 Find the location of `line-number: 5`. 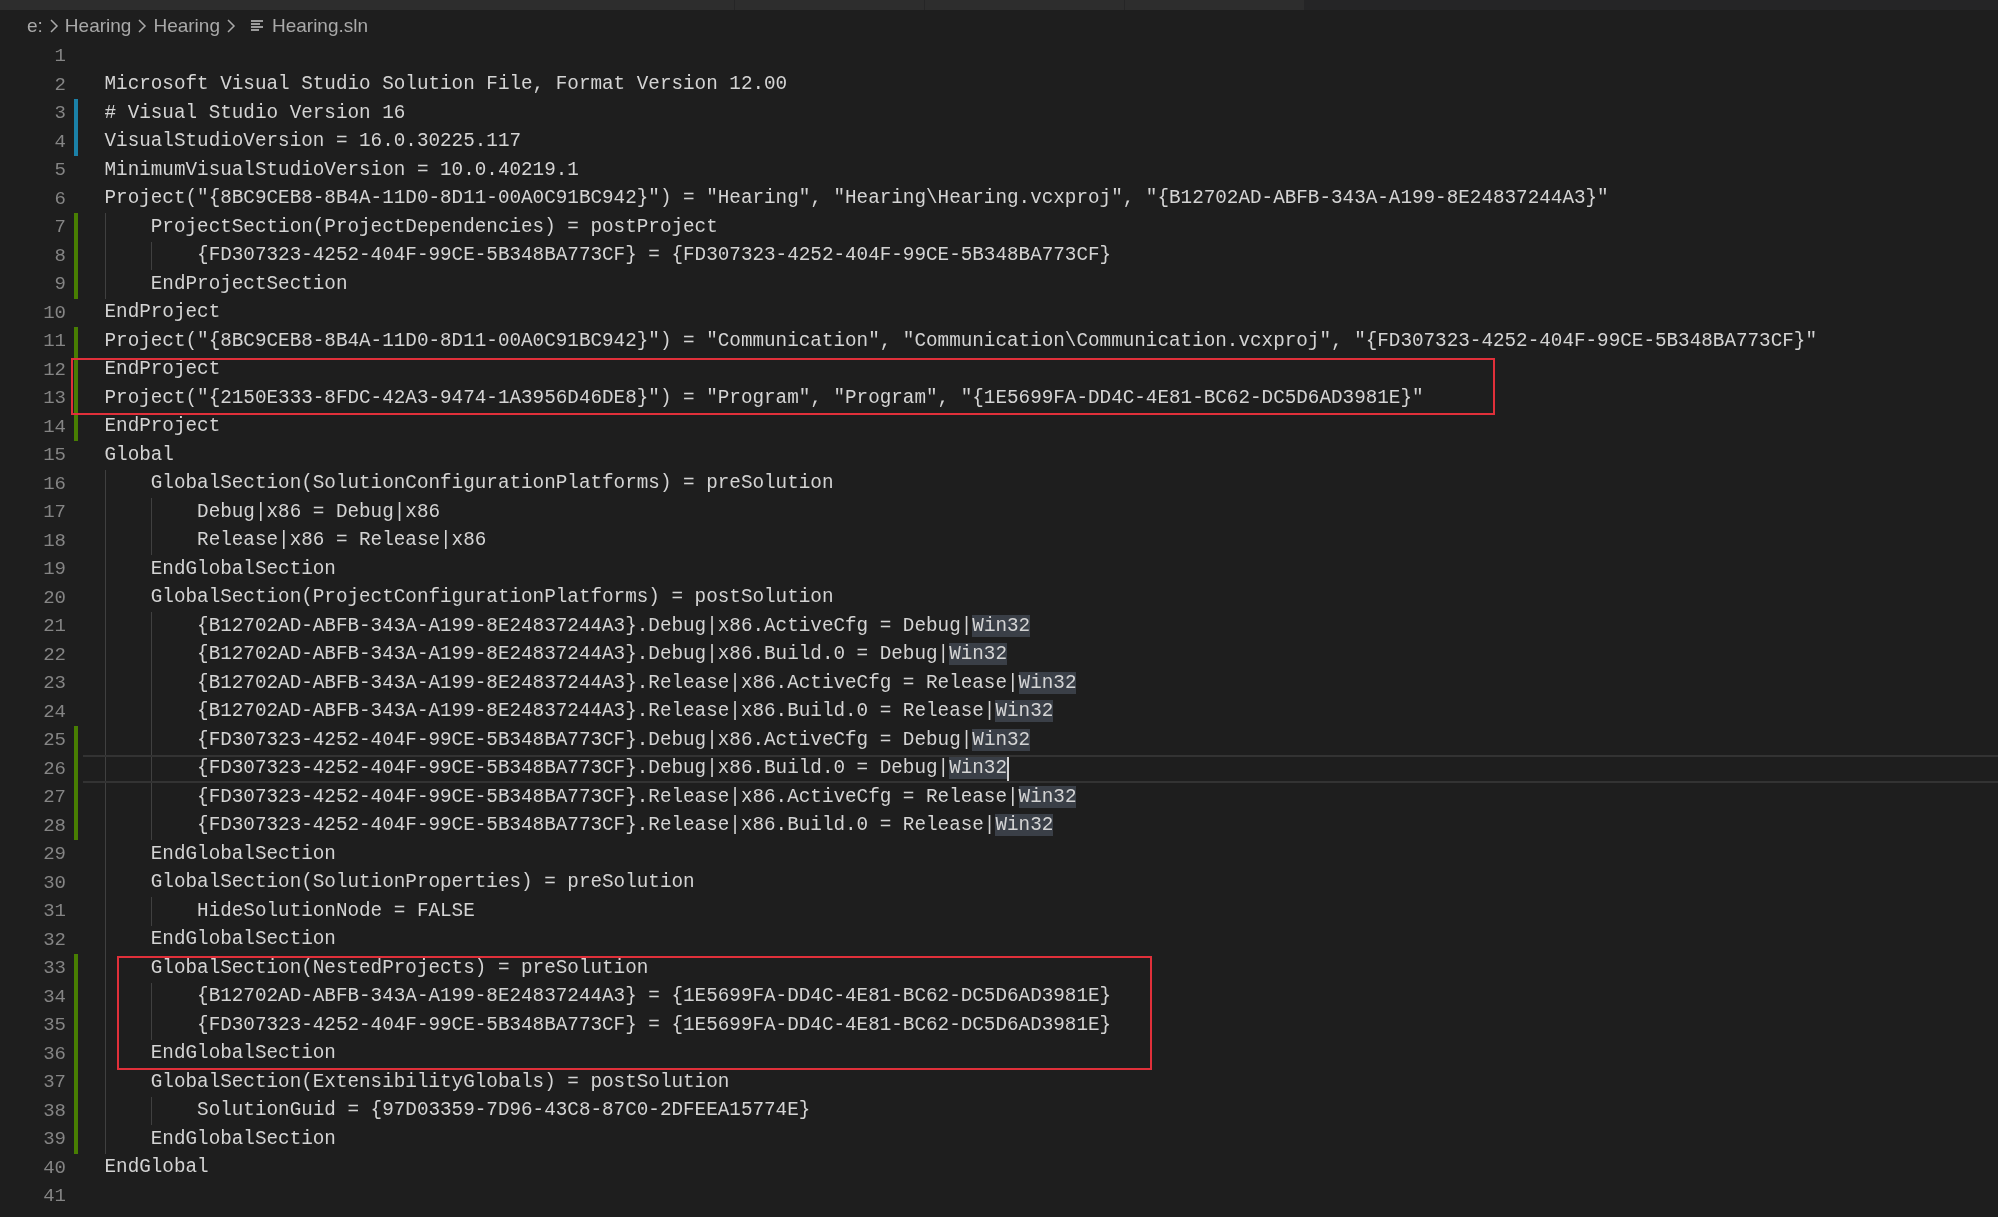

line-number: 5 is located at coordinates (59, 170).